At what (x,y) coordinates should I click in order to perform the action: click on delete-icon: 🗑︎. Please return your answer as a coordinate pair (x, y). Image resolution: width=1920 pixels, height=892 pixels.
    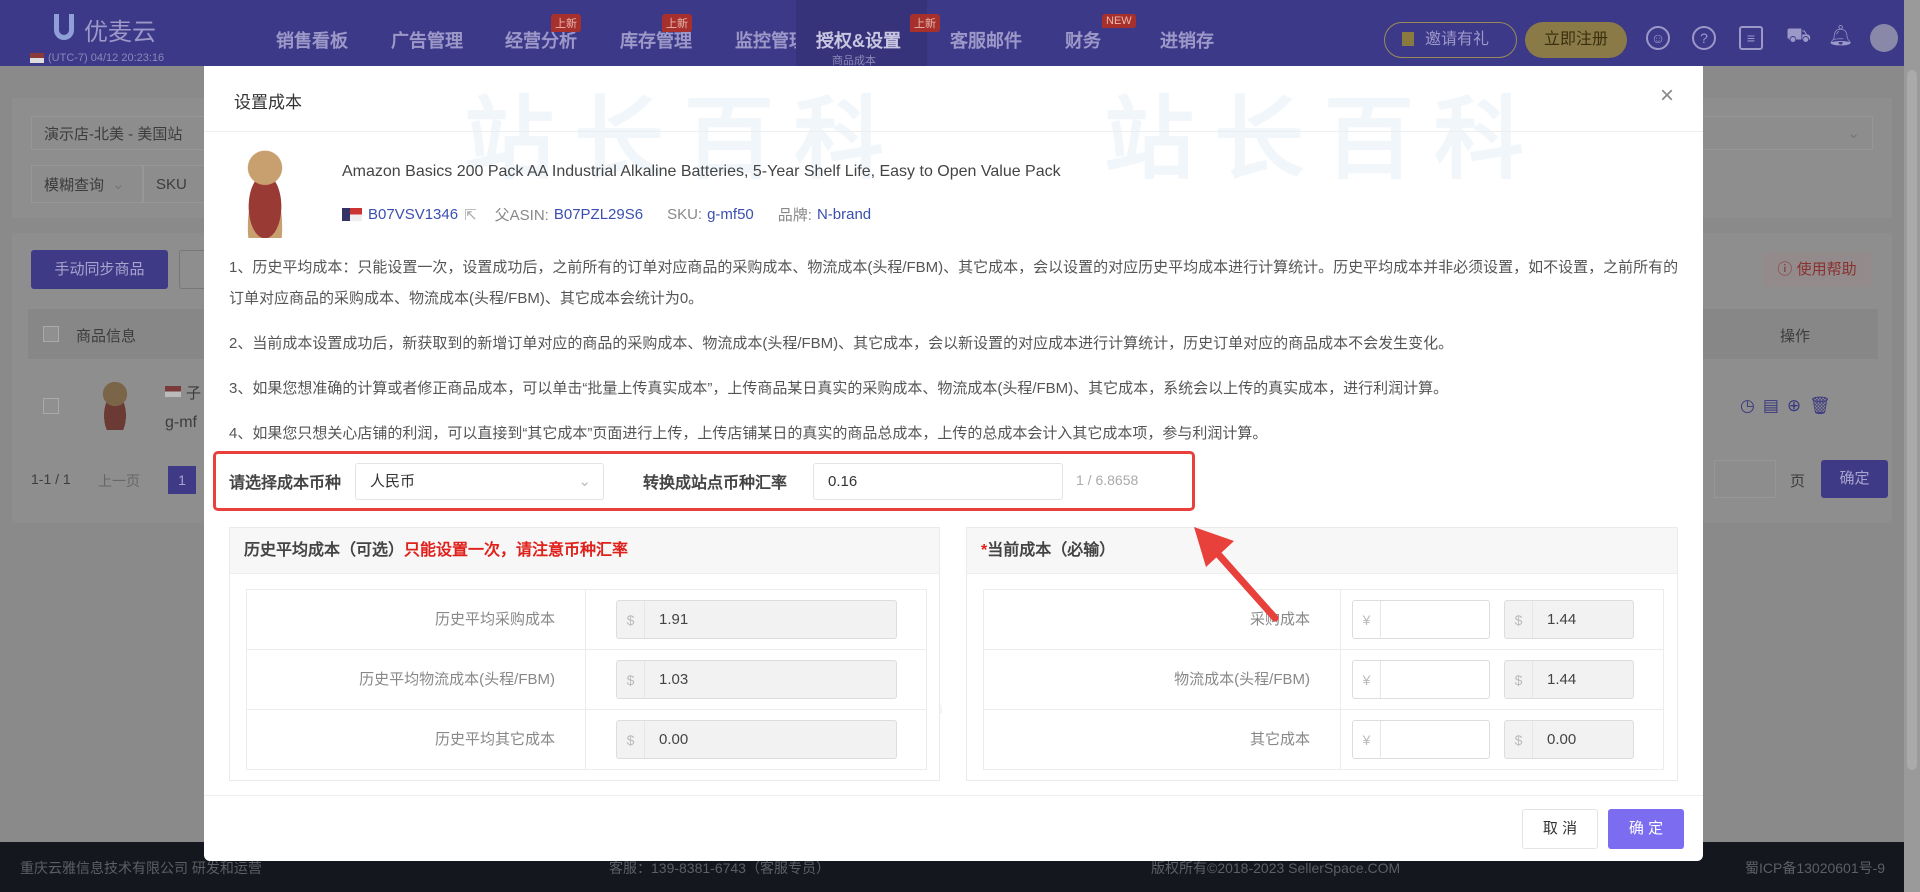
    Looking at the image, I should click on (1824, 405).